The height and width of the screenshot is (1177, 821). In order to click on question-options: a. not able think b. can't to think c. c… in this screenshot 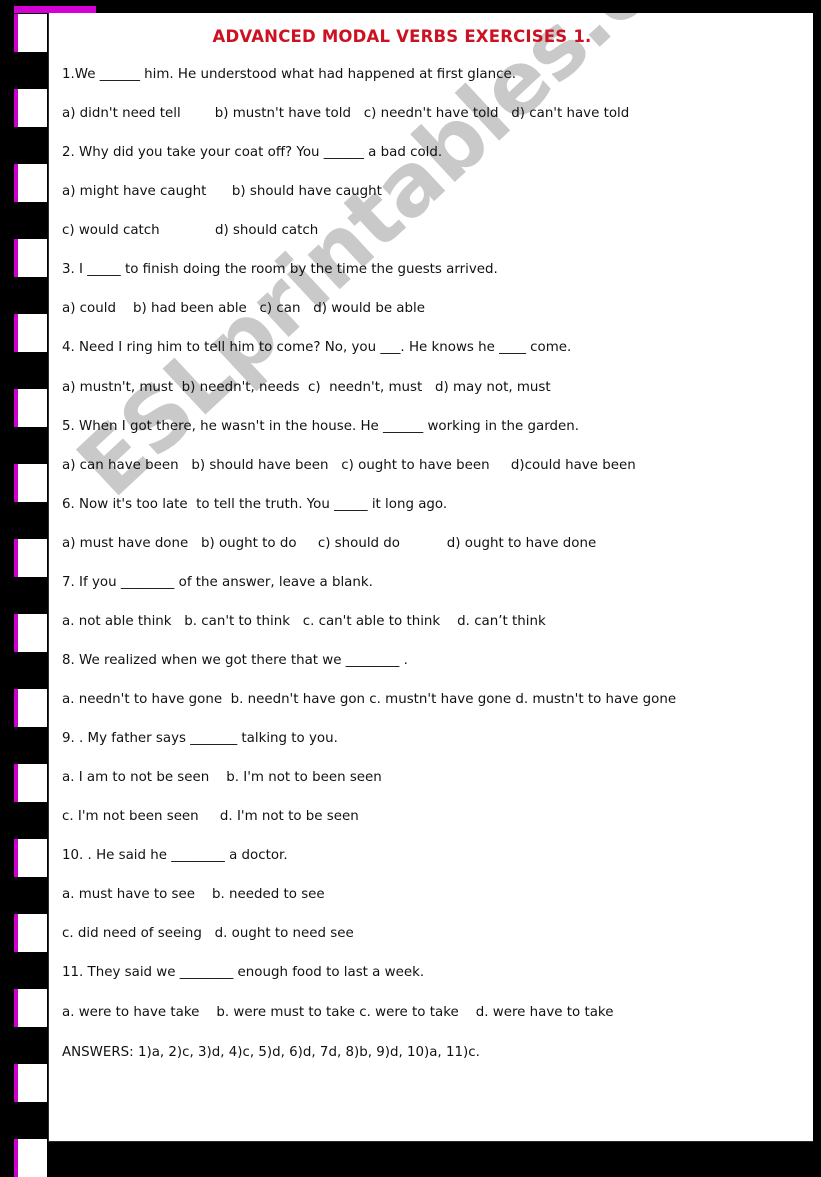, I will do `click(304, 621)`.